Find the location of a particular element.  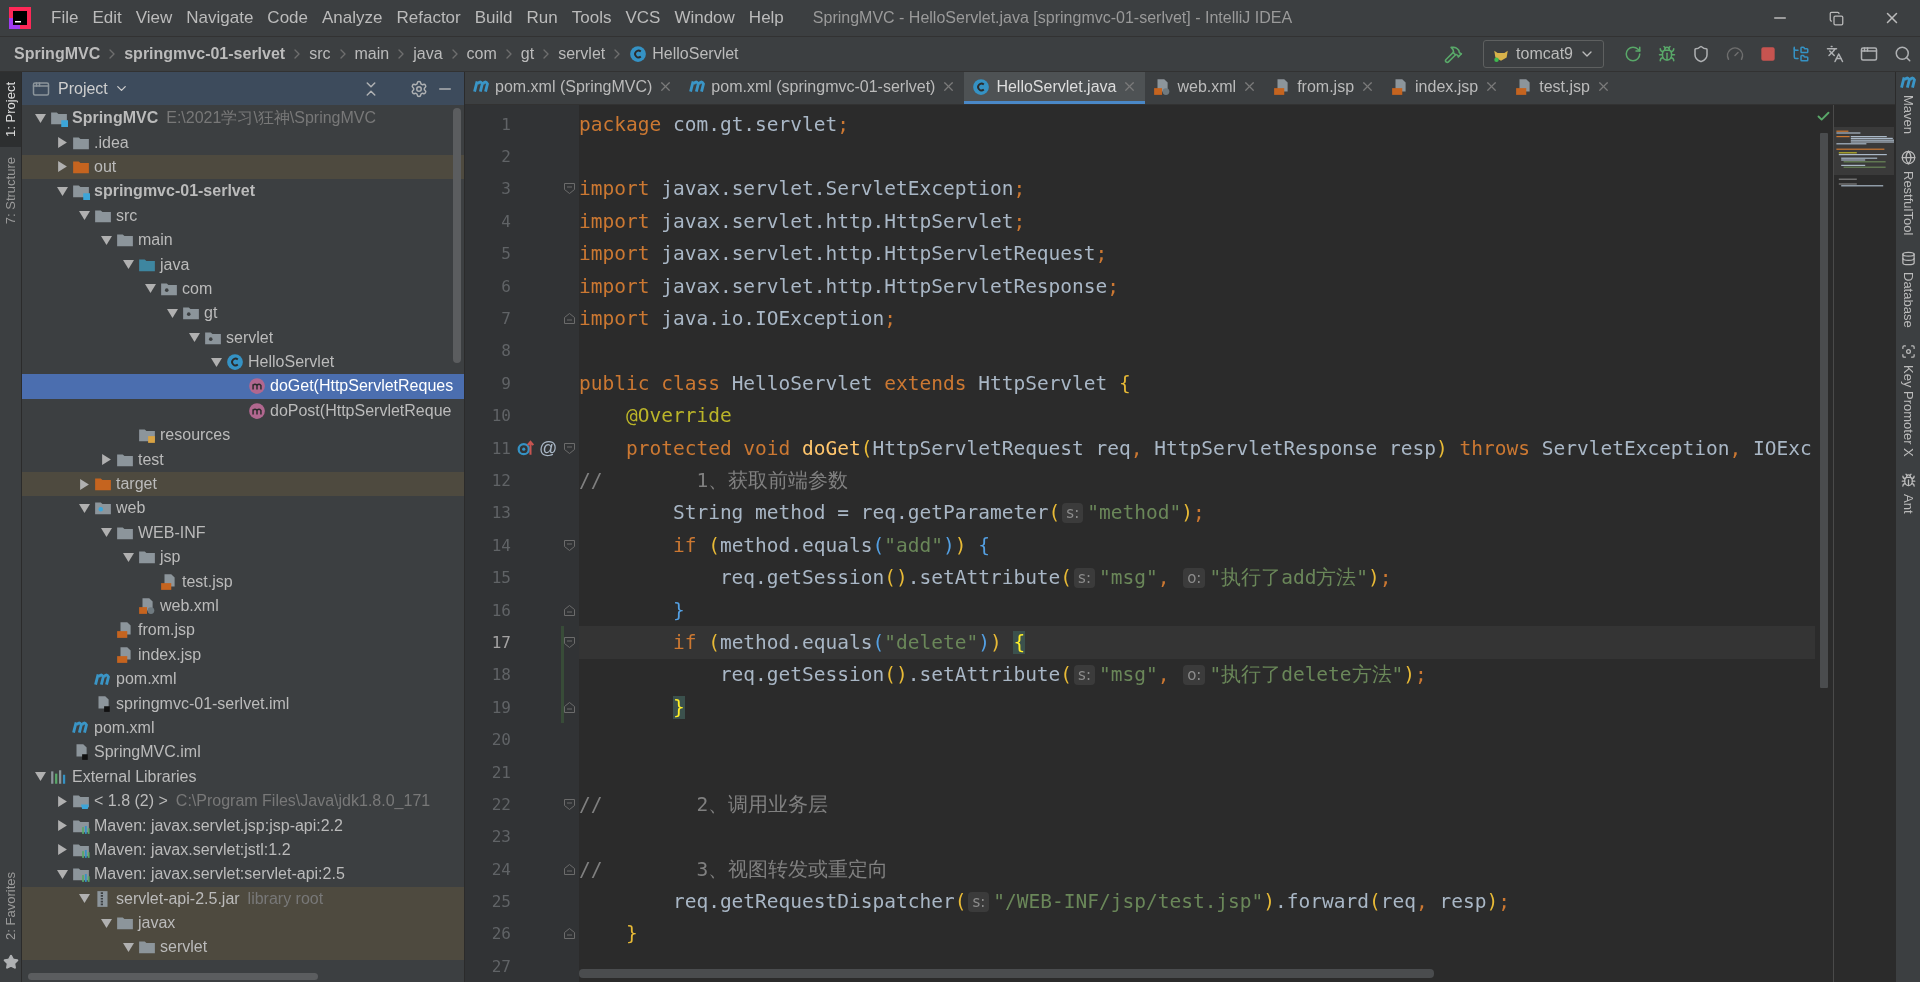

tree-item: from.jsp is located at coordinates (243, 630).